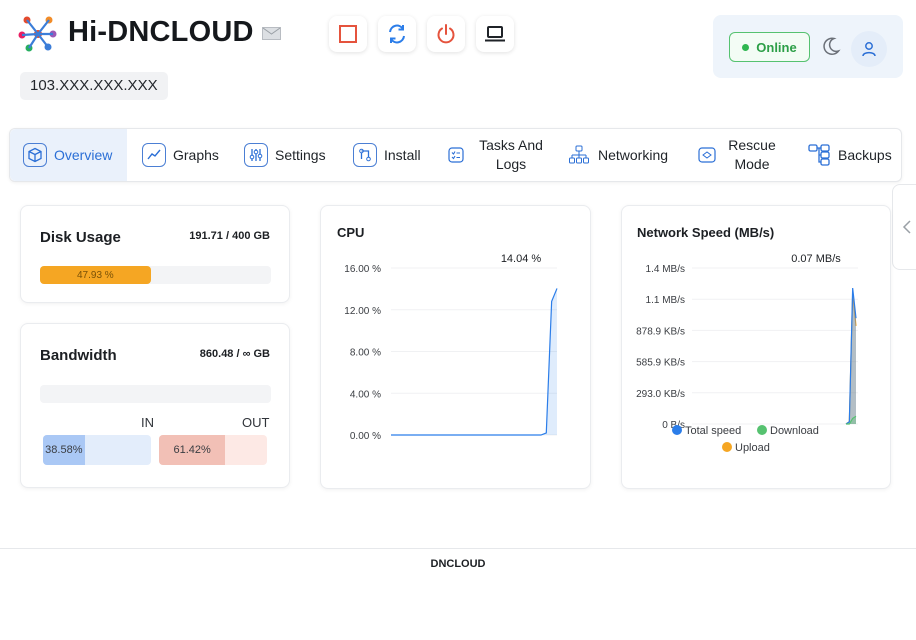 The image size is (916, 640). What do you see at coordinates (365, 436) in the screenshot?
I see `cpu-y-tick: 0.00 %` at bounding box center [365, 436].